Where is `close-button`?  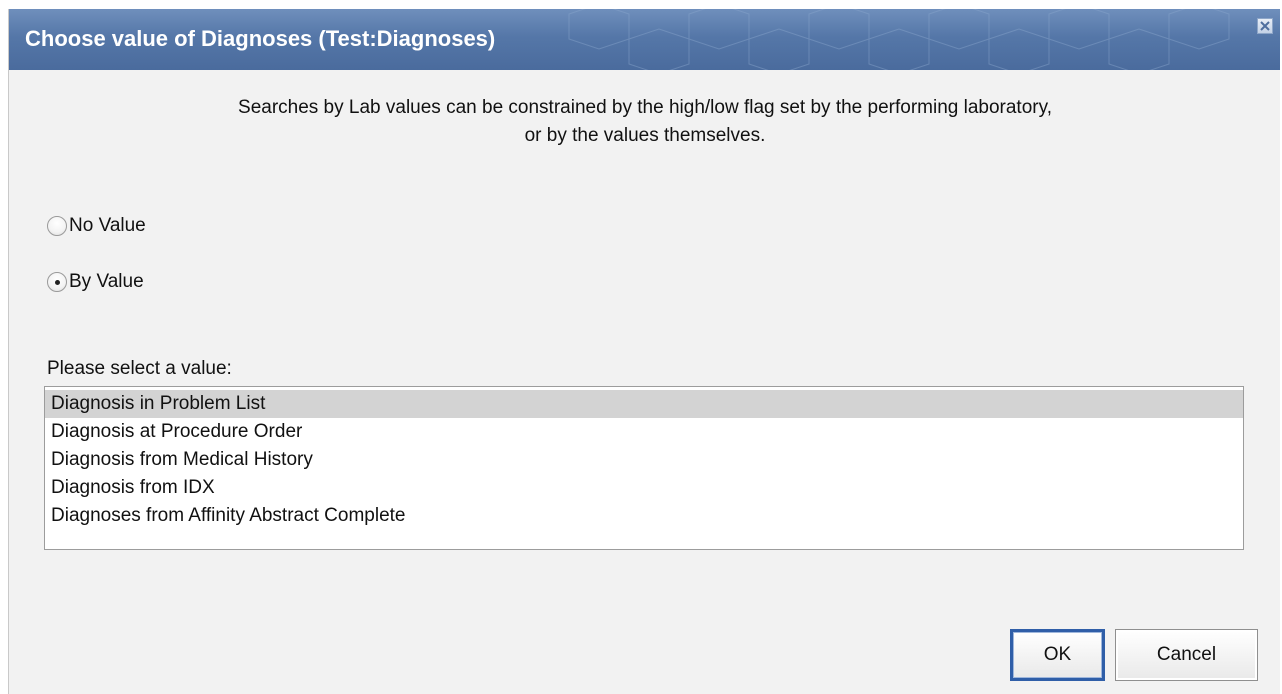 close-button is located at coordinates (1265, 26).